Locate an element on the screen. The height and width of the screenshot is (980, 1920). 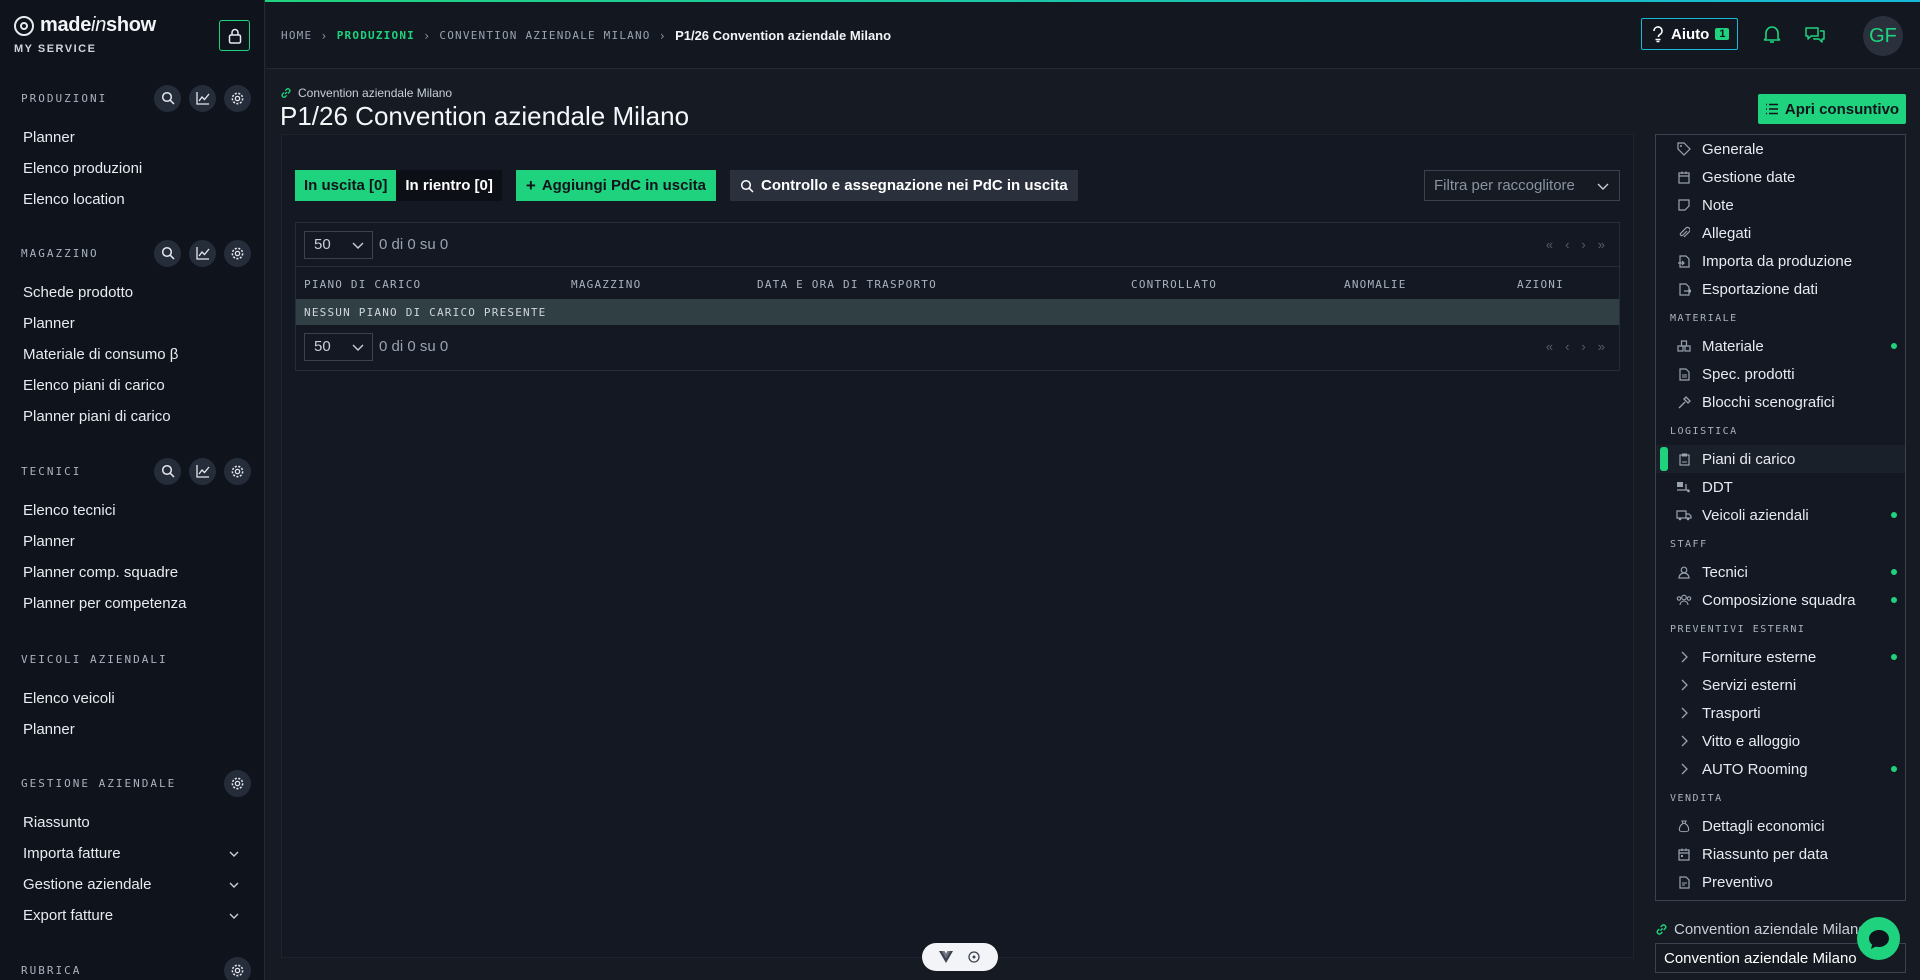
sidebar-item-expandable: Gestione aziendale is located at coordinates (132, 884).